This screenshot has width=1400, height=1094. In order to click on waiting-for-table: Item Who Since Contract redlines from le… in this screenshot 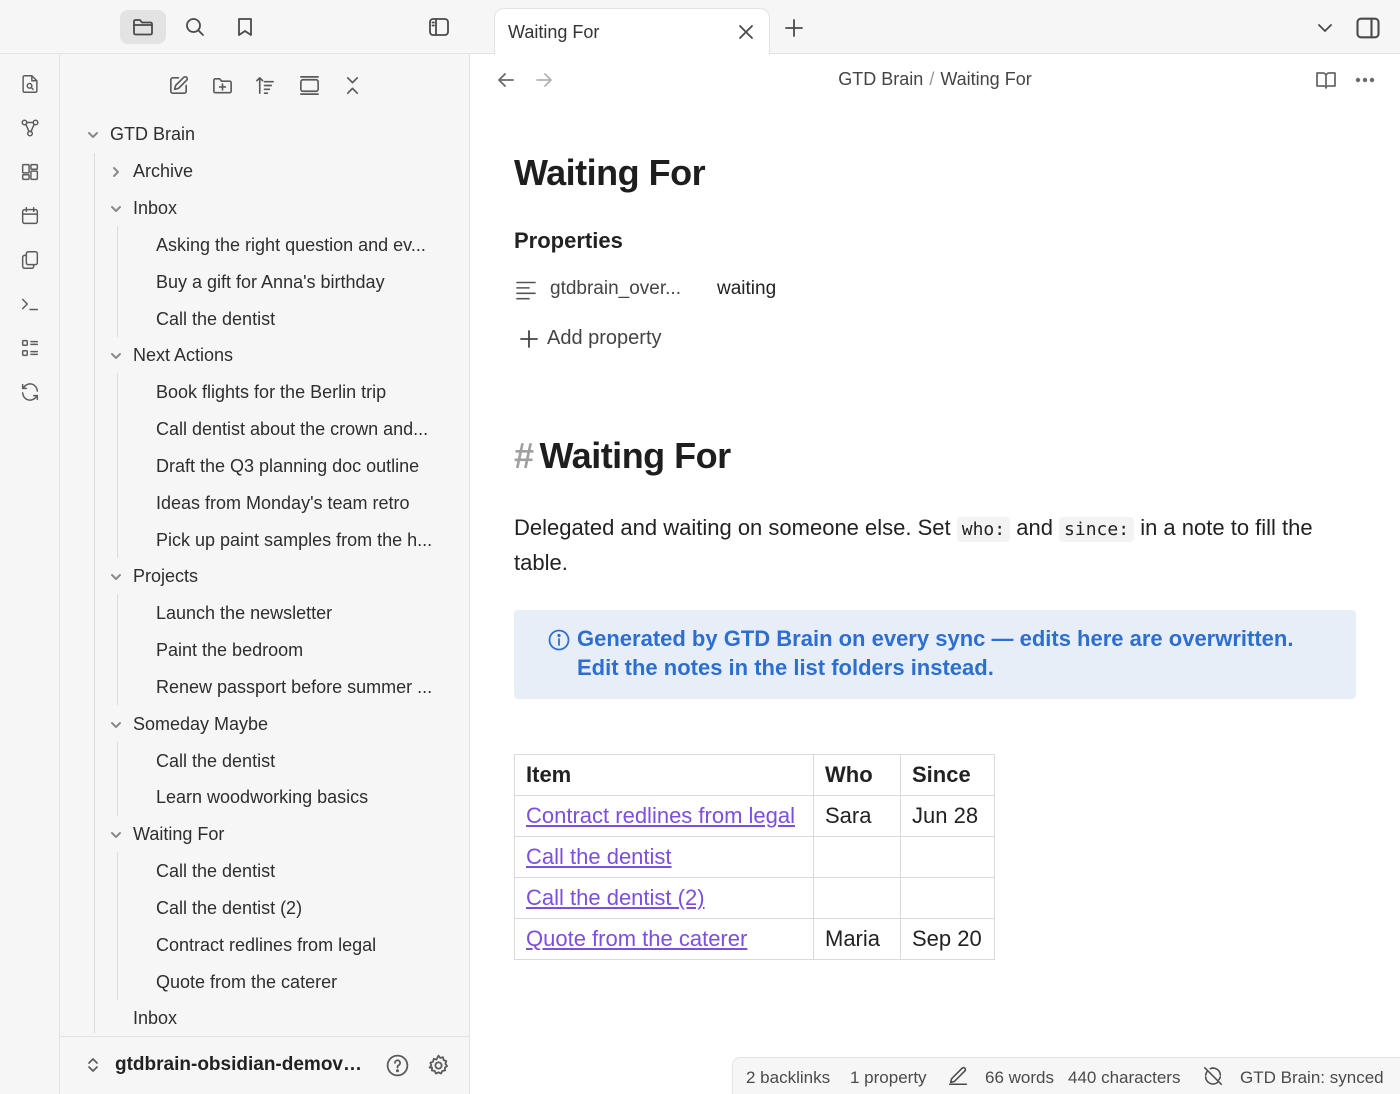, I will do `click(754, 857)`.